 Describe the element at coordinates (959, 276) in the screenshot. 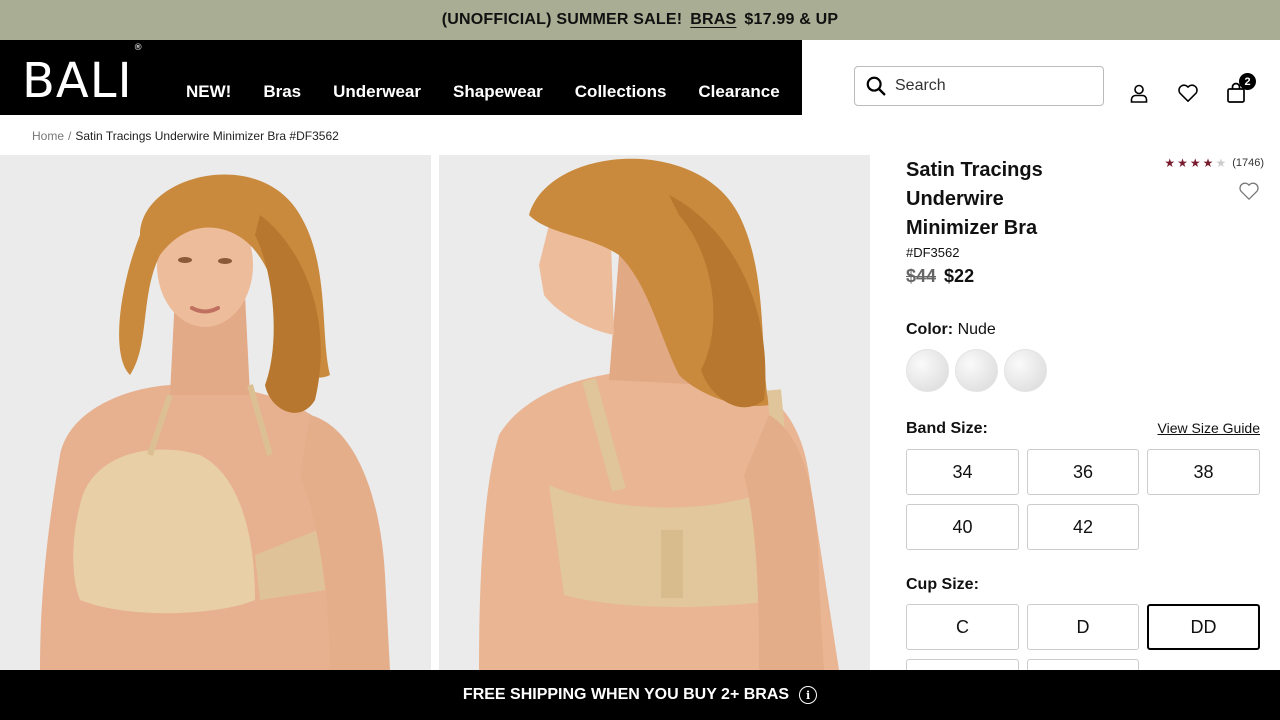

I see `price-sale: $22` at that location.